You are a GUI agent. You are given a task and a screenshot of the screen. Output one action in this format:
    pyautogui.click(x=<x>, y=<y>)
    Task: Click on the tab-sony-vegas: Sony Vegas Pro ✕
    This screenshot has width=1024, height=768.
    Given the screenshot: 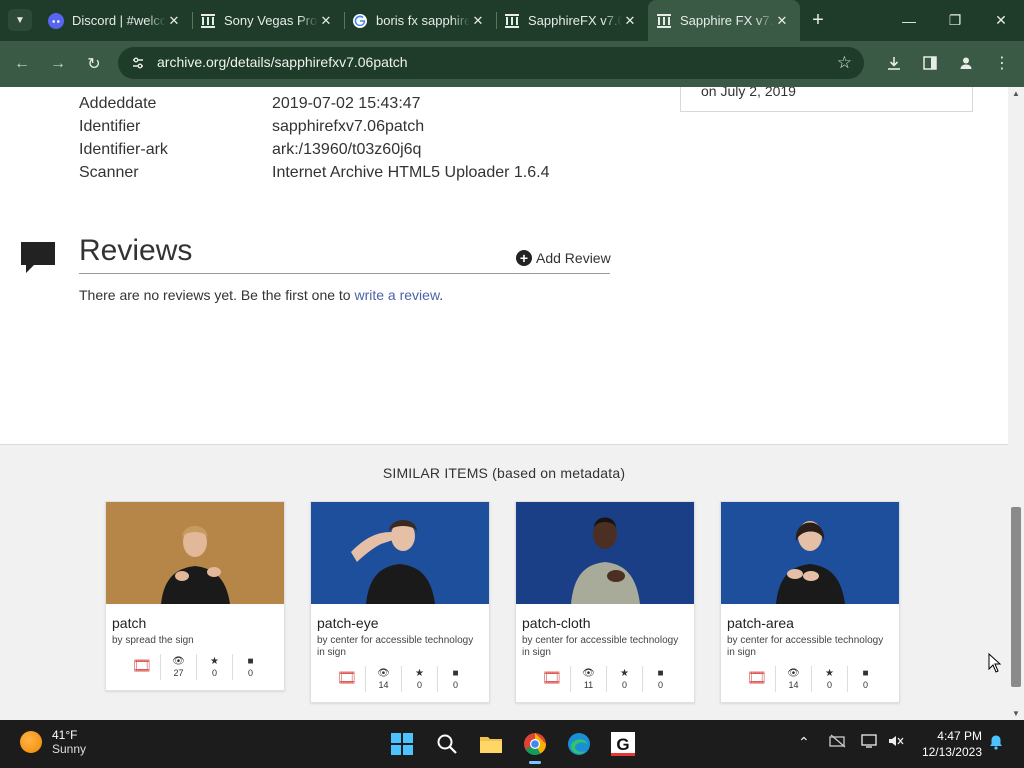 What is the action you would take?
    pyautogui.click(x=268, y=20)
    